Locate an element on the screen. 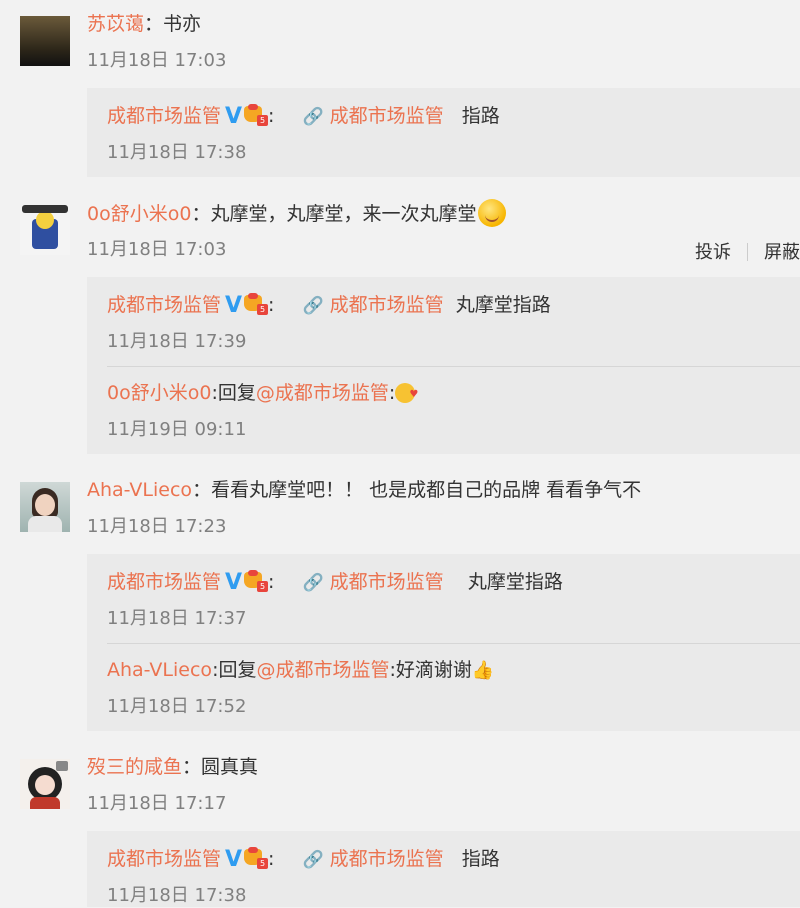  reply-line: 0o舒小米o0:回复@成都市场监管: is located at coordinates (262, 394).